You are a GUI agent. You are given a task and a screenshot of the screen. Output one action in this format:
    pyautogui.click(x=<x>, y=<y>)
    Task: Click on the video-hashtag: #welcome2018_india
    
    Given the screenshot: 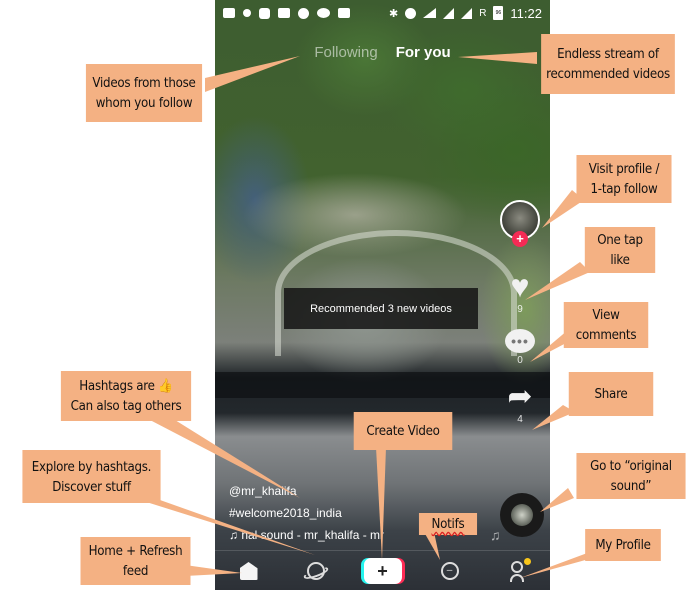 What is the action you would take?
    pyautogui.click(x=306, y=513)
    